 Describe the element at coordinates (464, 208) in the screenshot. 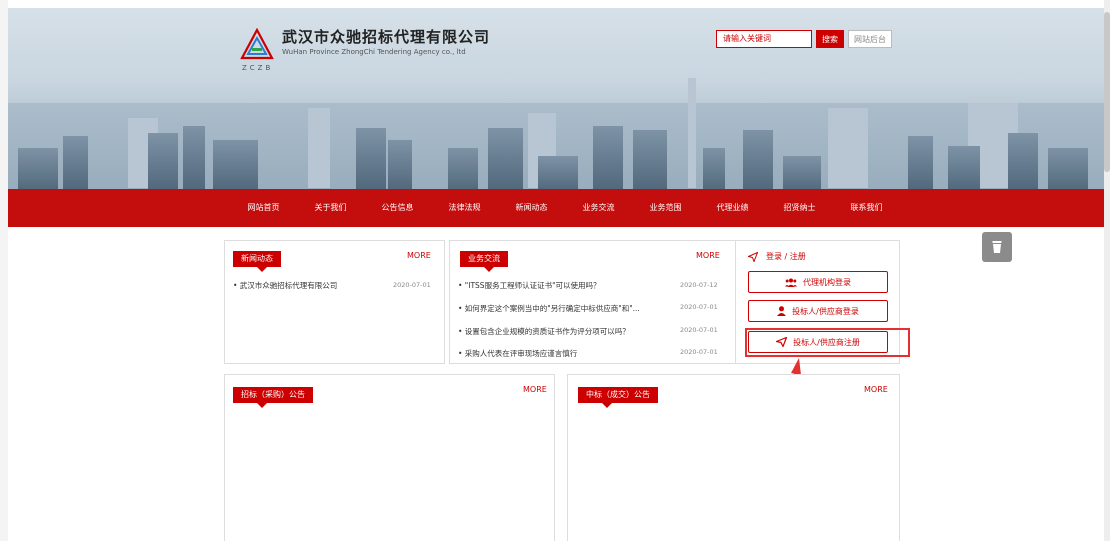

I see `nav-item-laws: 法律法规` at that location.